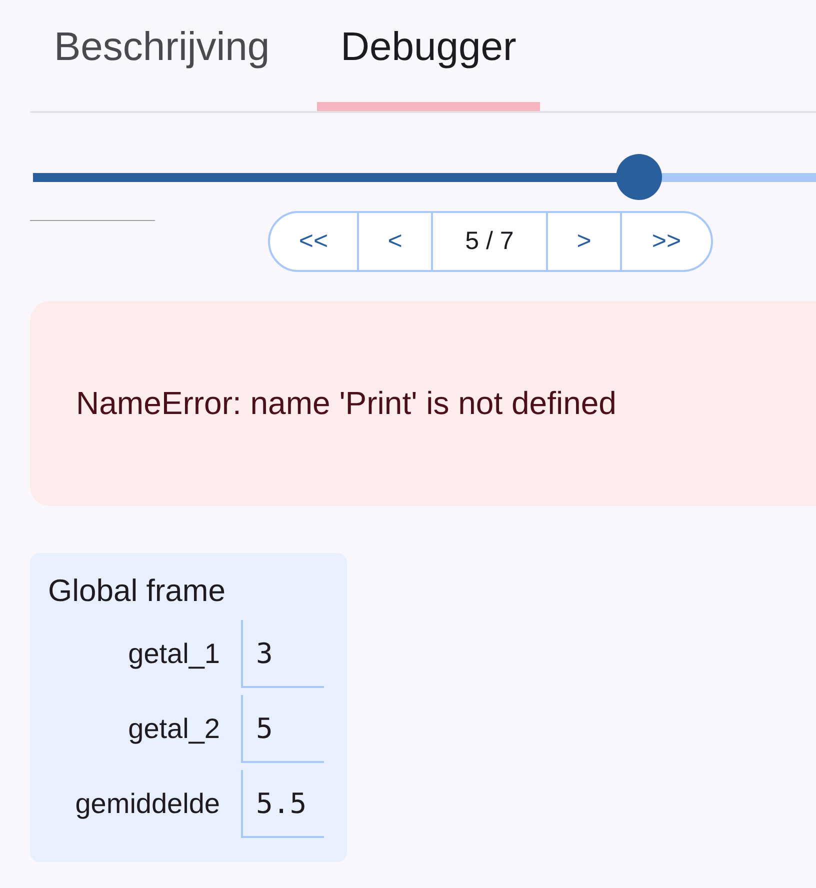  What do you see at coordinates (174, 654) in the screenshot?
I see `variable-name: getal_1` at bounding box center [174, 654].